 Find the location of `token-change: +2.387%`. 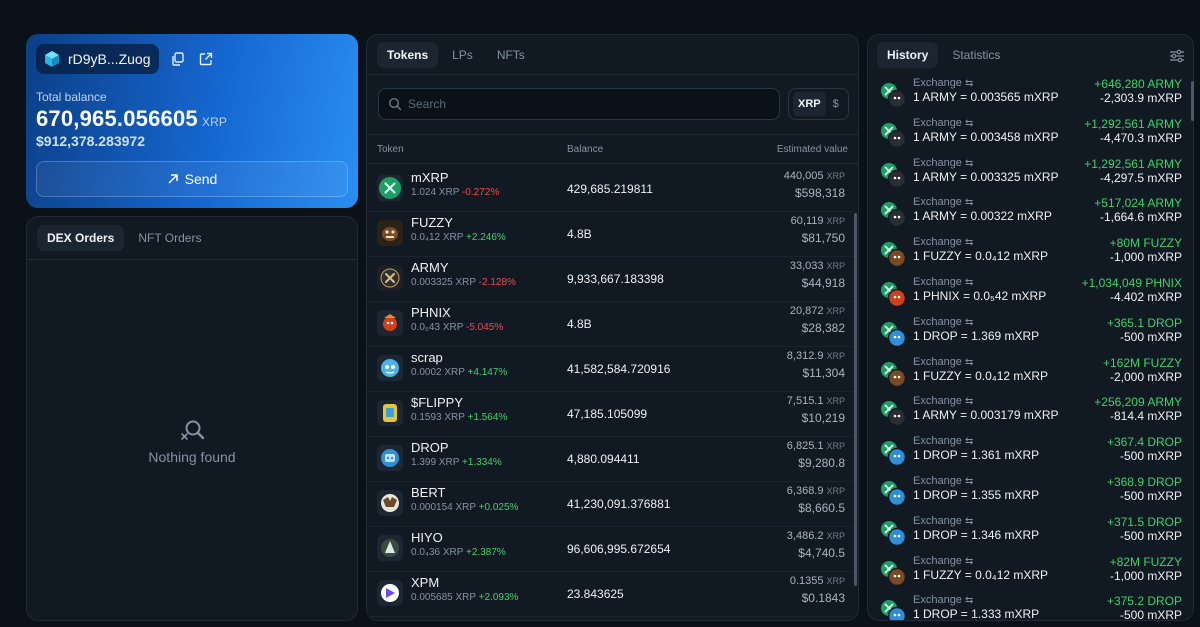

token-change: +2.387% is located at coordinates (486, 552).